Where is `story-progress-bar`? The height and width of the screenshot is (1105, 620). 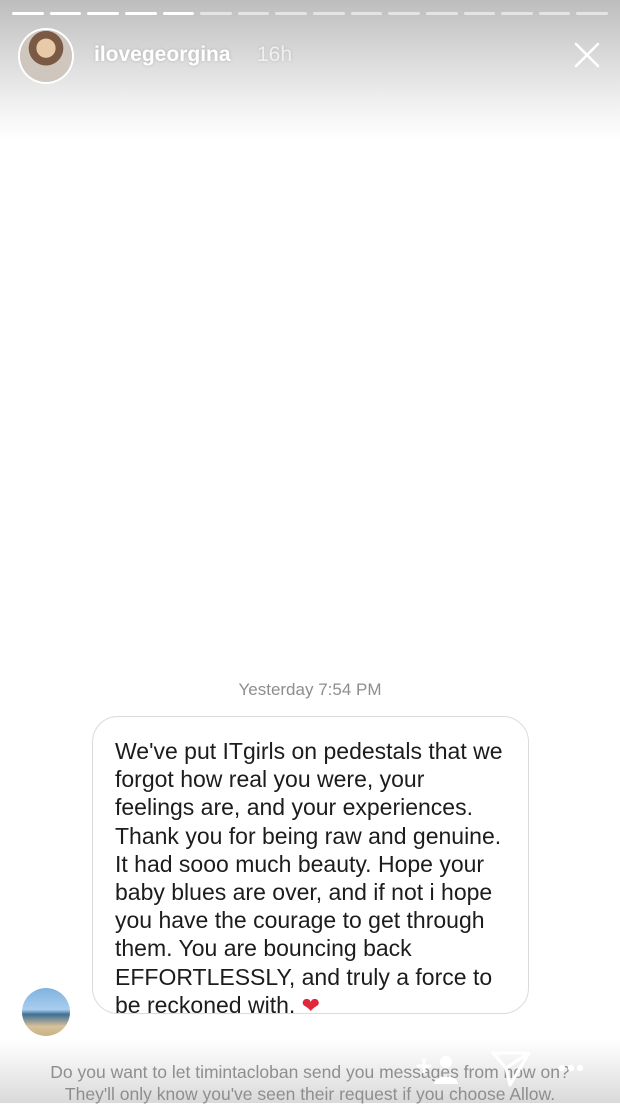 story-progress-bar is located at coordinates (310, 14).